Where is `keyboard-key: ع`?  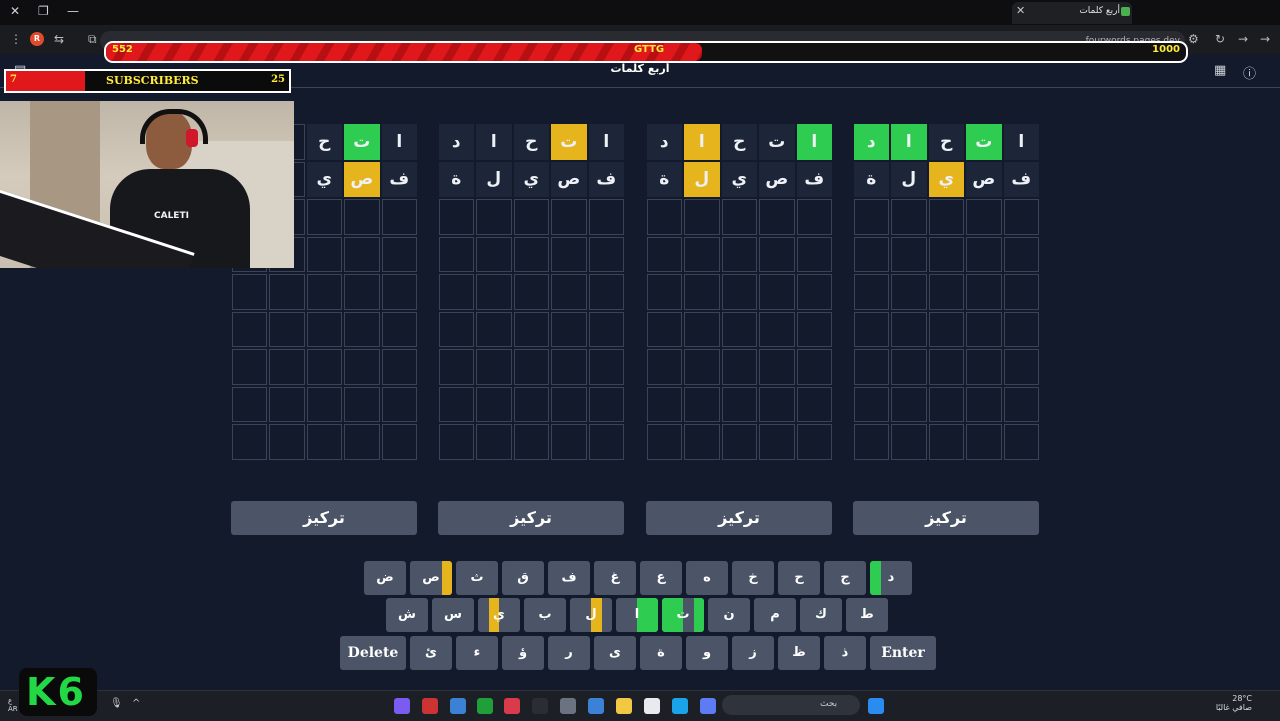
keyboard-key: ع is located at coordinates (661, 578).